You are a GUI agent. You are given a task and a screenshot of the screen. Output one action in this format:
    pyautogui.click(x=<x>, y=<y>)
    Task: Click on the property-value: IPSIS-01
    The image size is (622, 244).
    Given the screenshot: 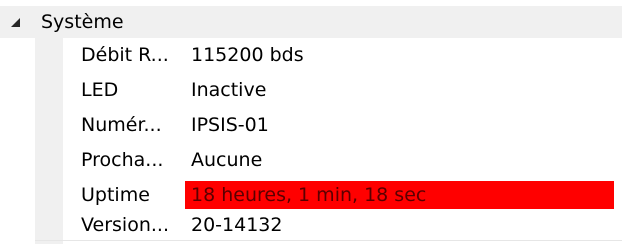 What is the action you would take?
    pyautogui.click(x=399, y=125)
    